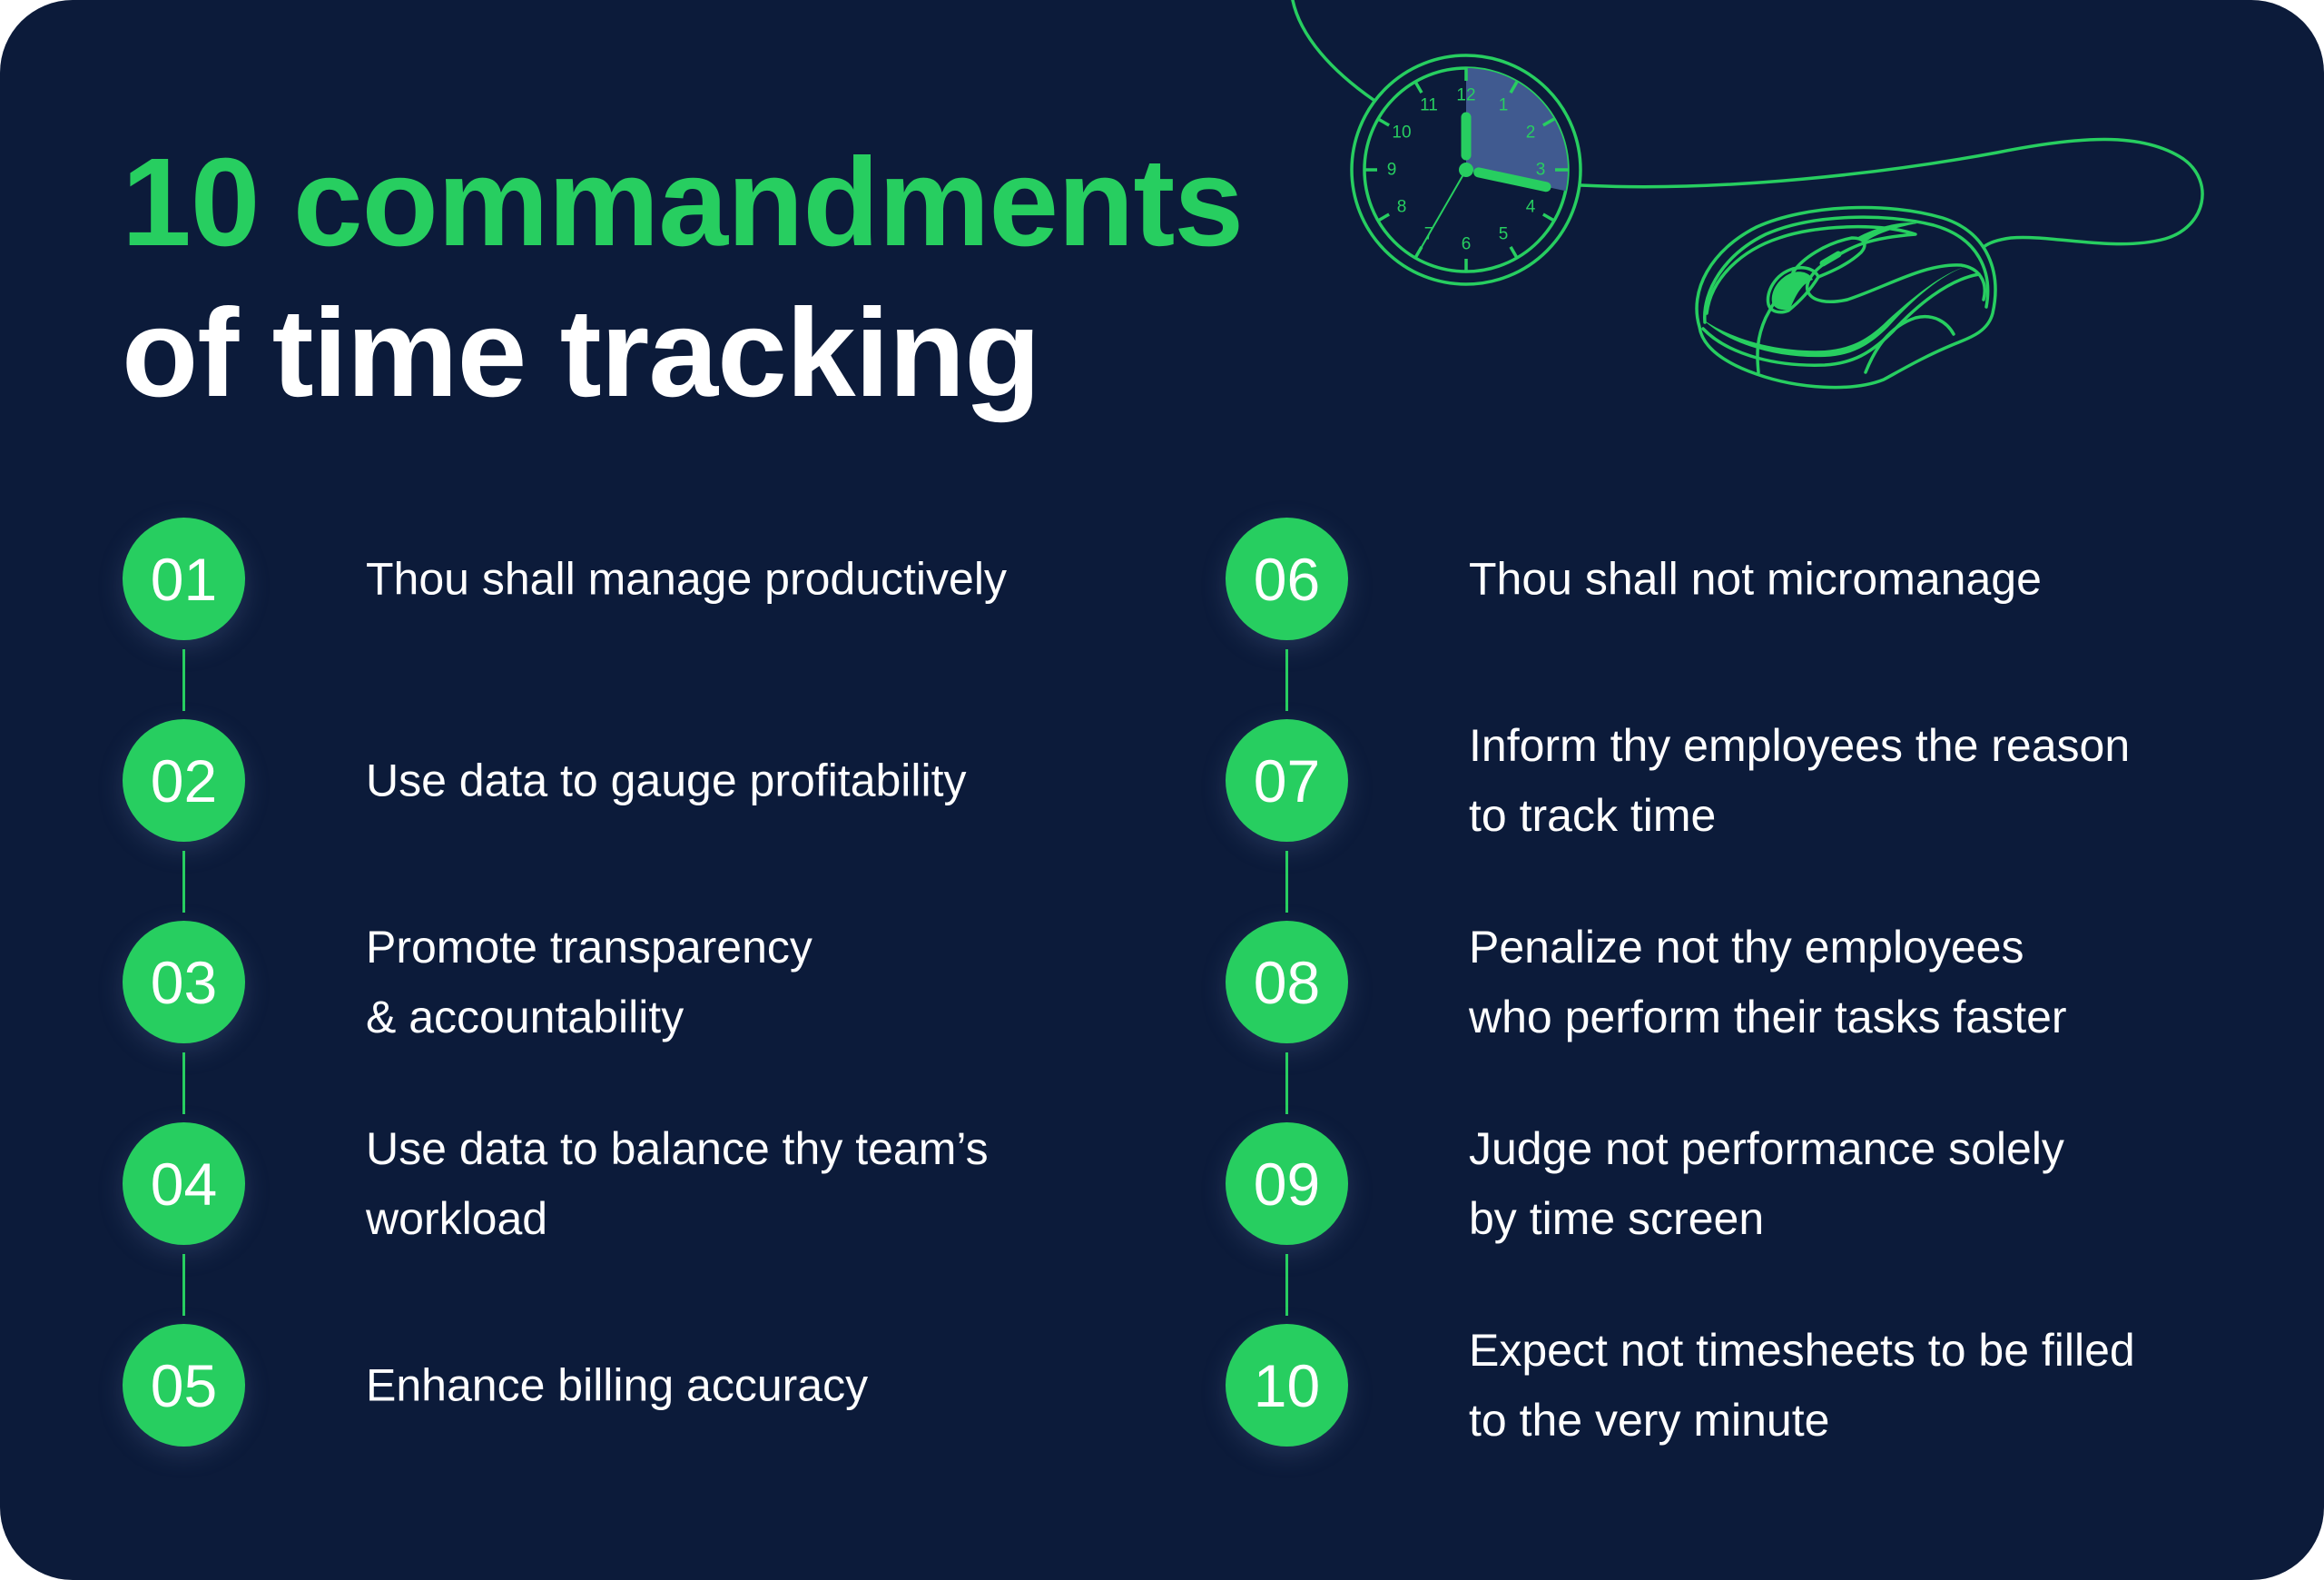  Describe the element at coordinates (1531, 208) in the screenshot. I see `clock-numeral: 4` at that location.